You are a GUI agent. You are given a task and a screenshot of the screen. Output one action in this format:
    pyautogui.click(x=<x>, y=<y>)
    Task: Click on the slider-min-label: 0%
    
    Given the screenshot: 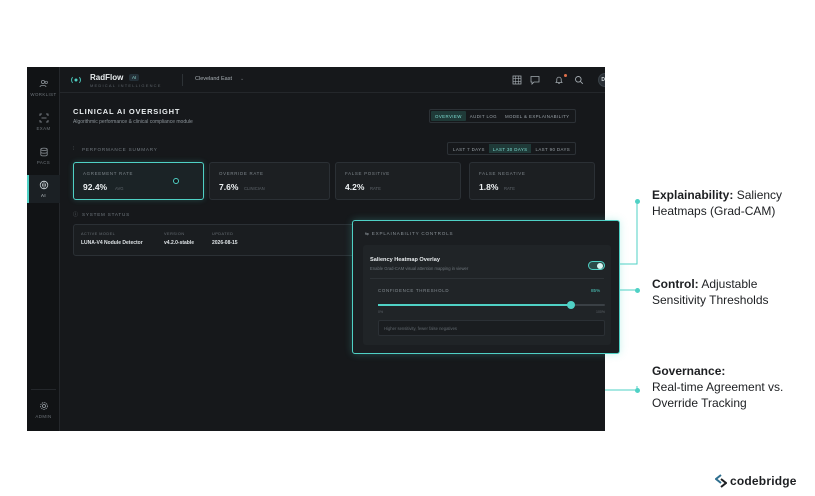 What is the action you would take?
    pyautogui.click(x=381, y=312)
    